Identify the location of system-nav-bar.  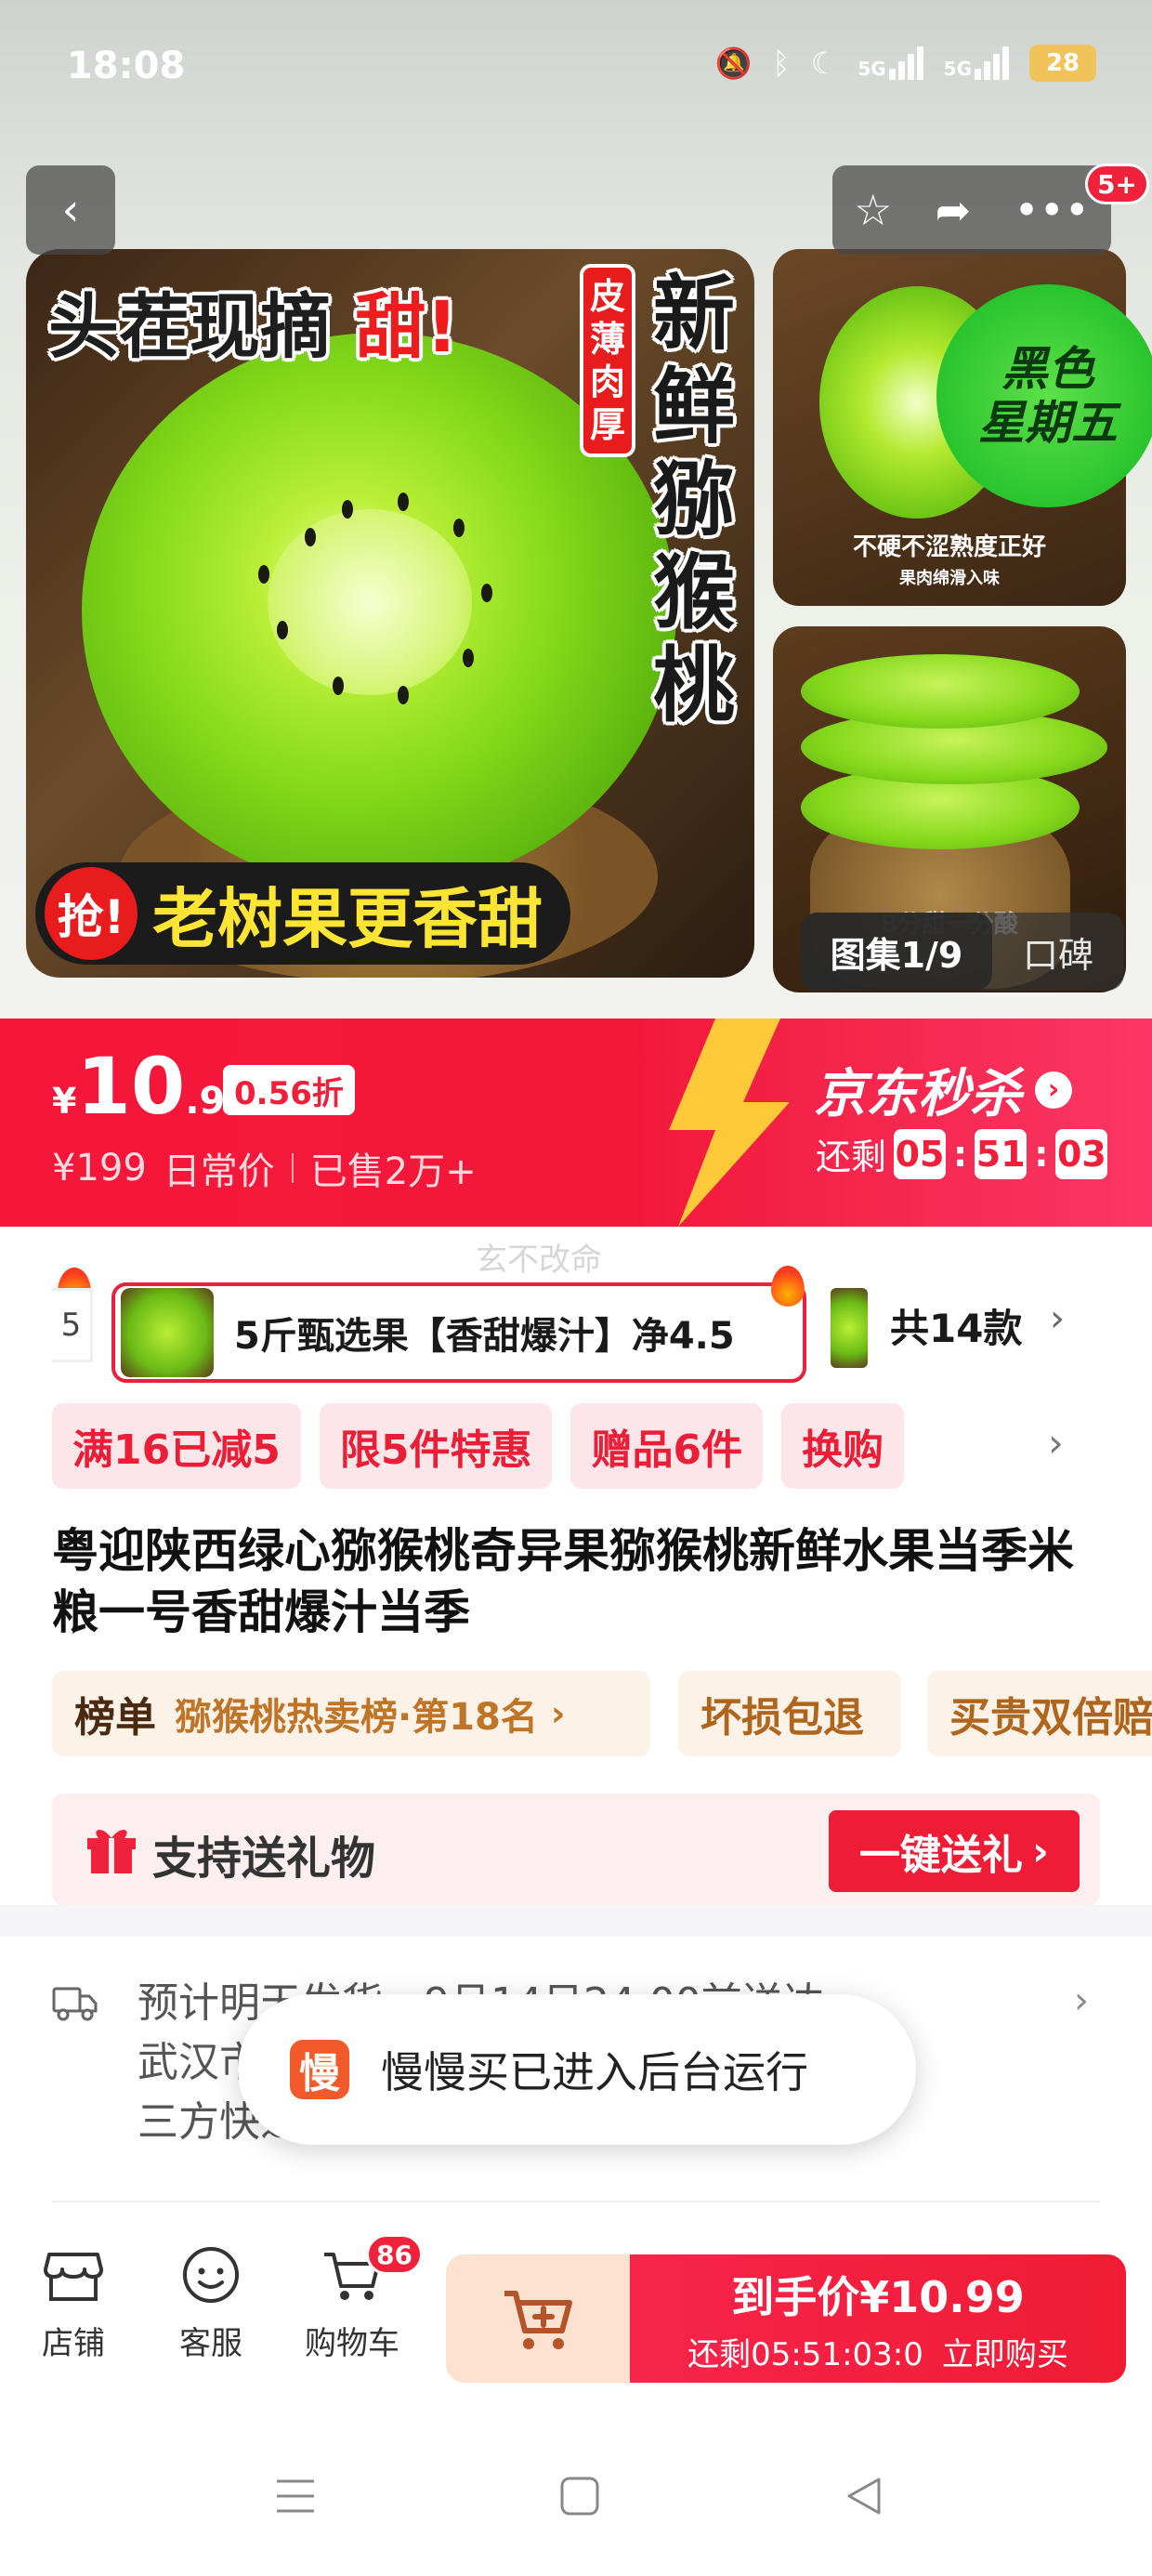
(576, 2493).